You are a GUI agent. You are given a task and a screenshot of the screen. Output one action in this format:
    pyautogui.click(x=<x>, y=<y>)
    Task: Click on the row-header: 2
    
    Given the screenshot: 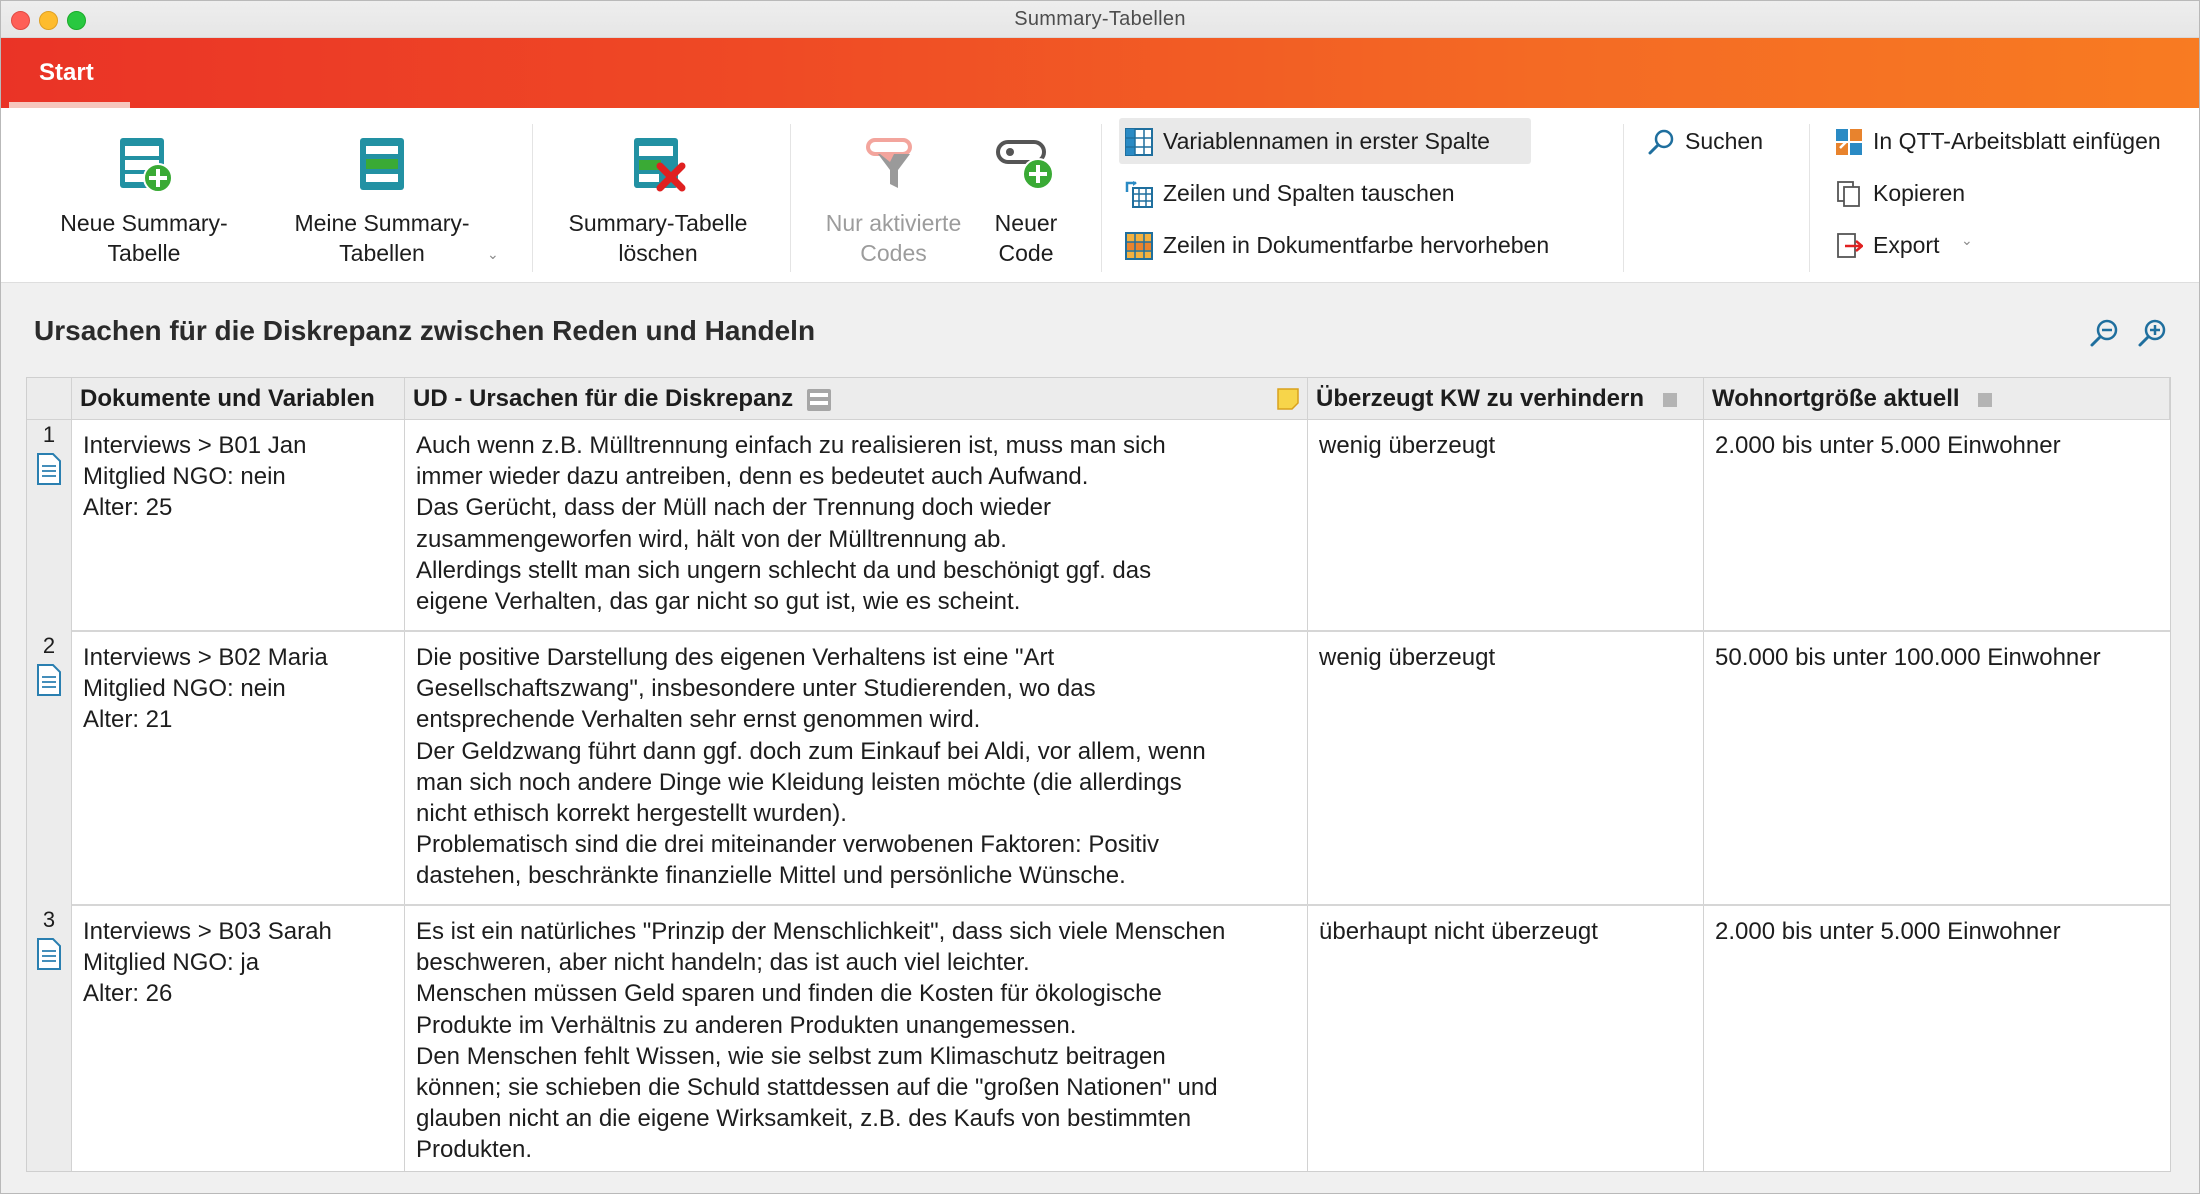 What is the action you would take?
    pyautogui.click(x=49, y=768)
    